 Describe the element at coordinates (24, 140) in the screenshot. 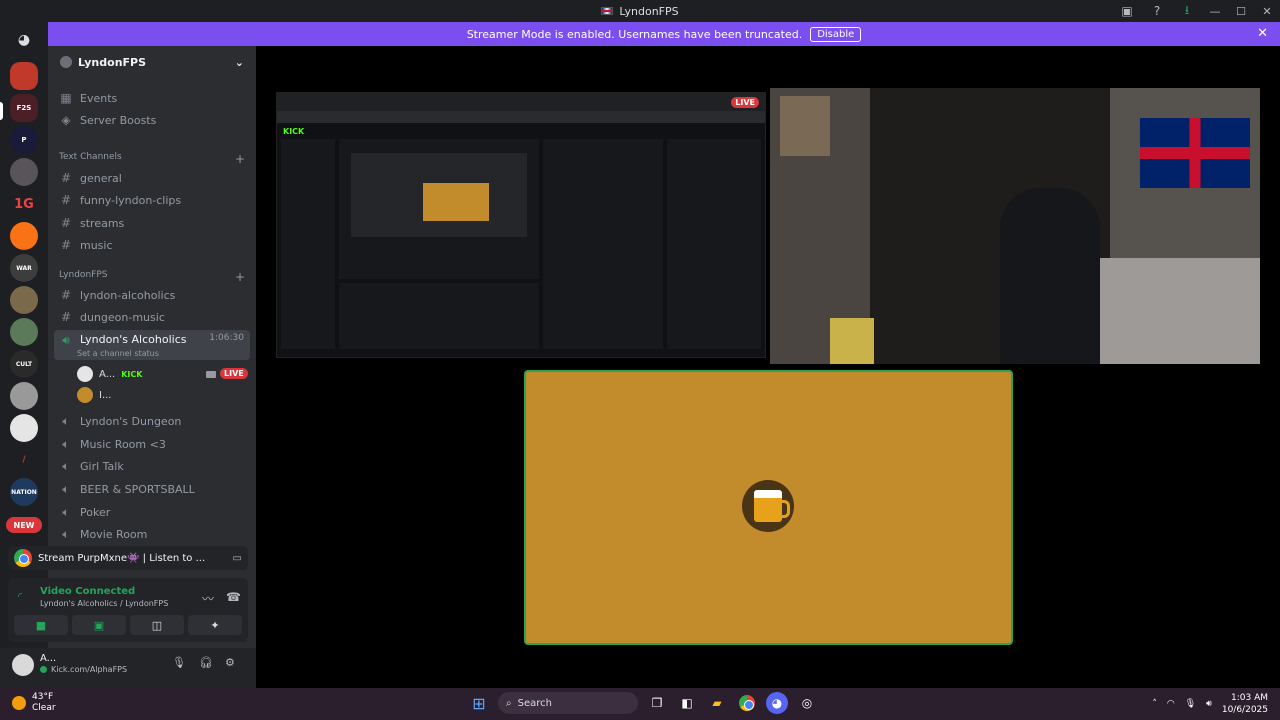

I see `server-icon-3: P` at that location.